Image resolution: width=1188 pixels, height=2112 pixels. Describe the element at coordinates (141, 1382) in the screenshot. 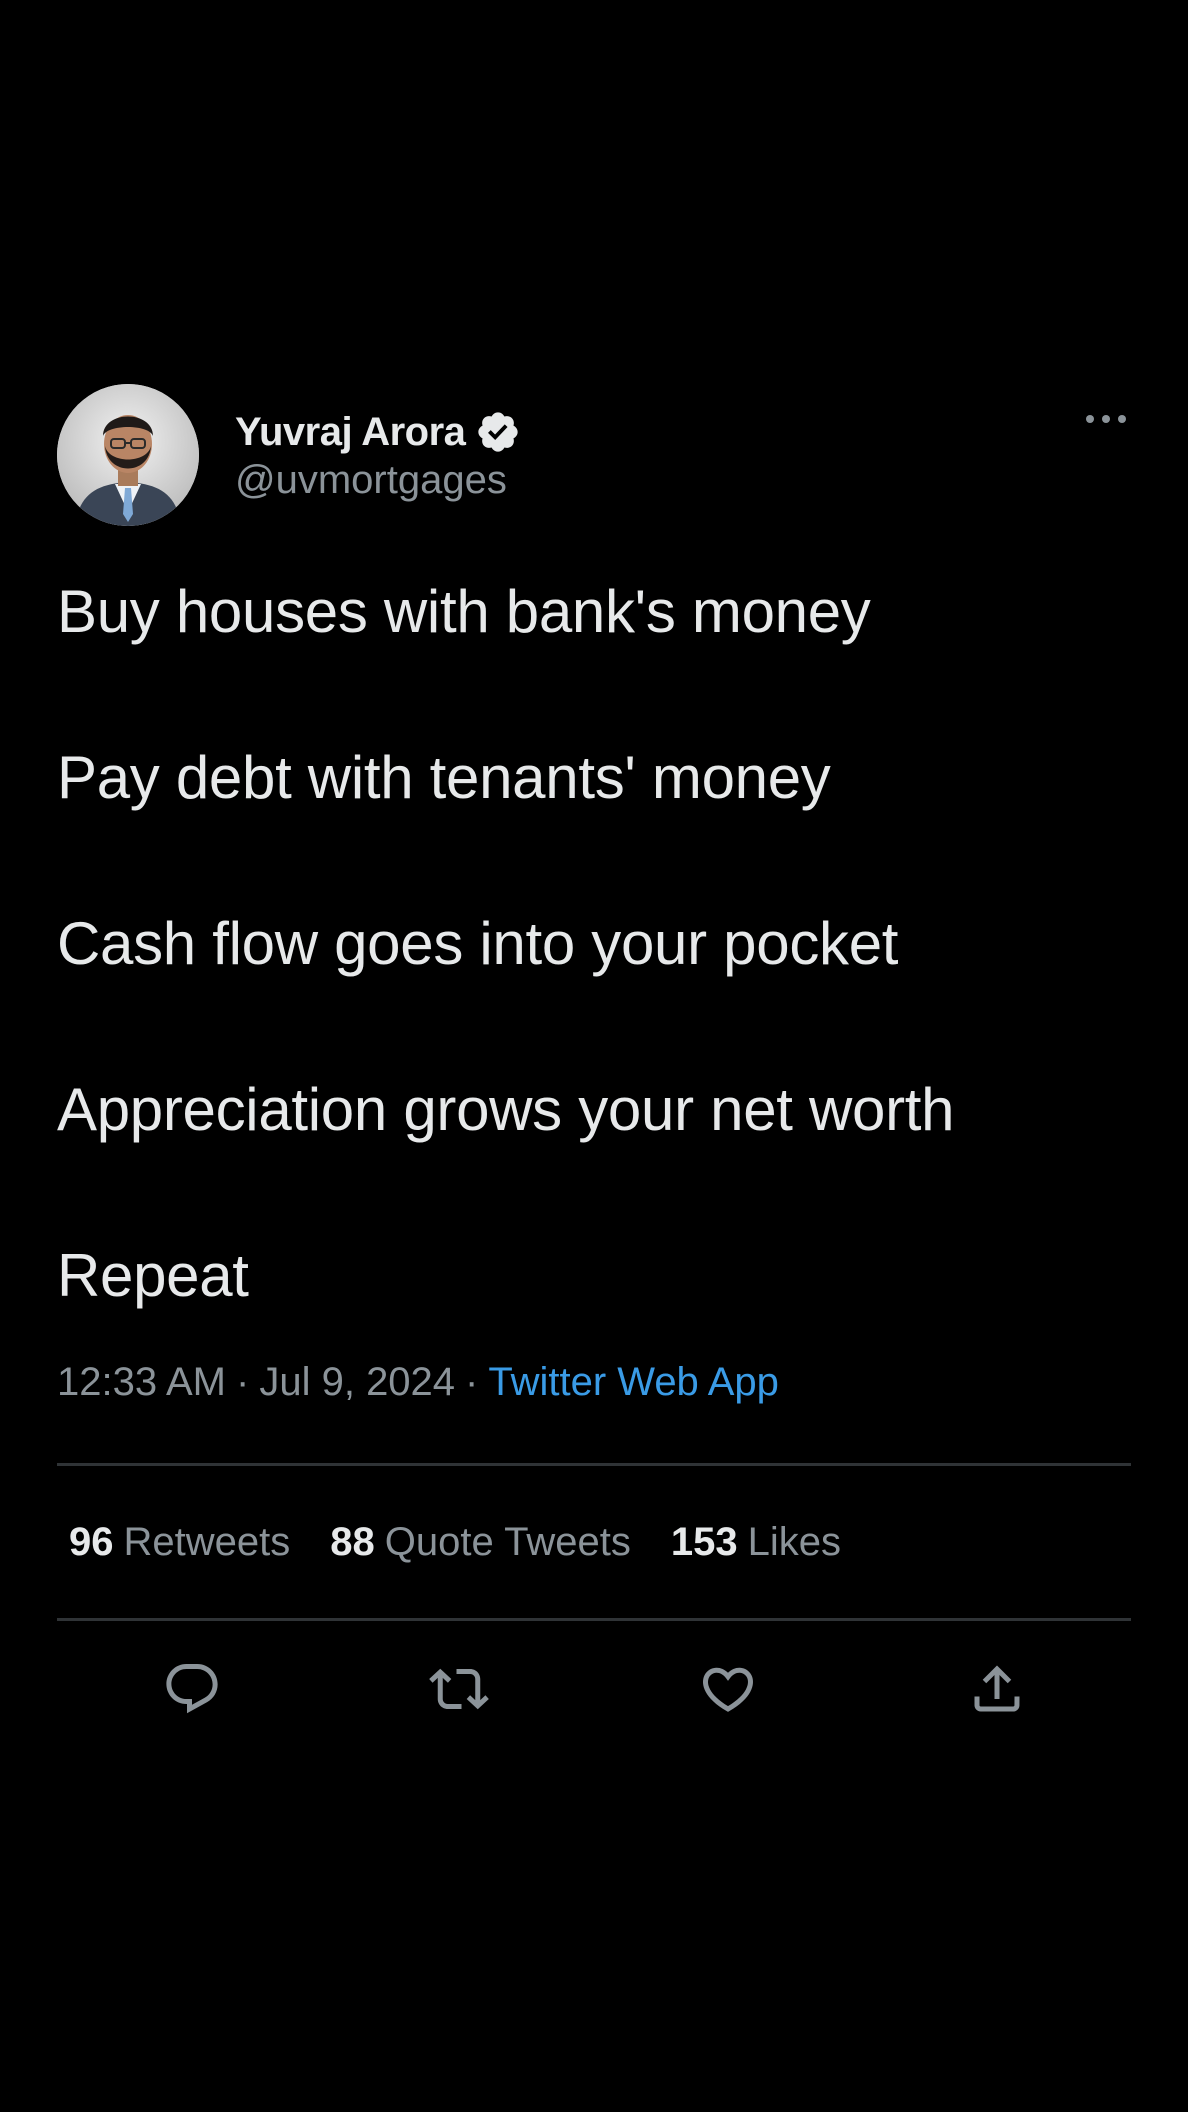

I see `tweet-time: 12:33 AM` at that location.